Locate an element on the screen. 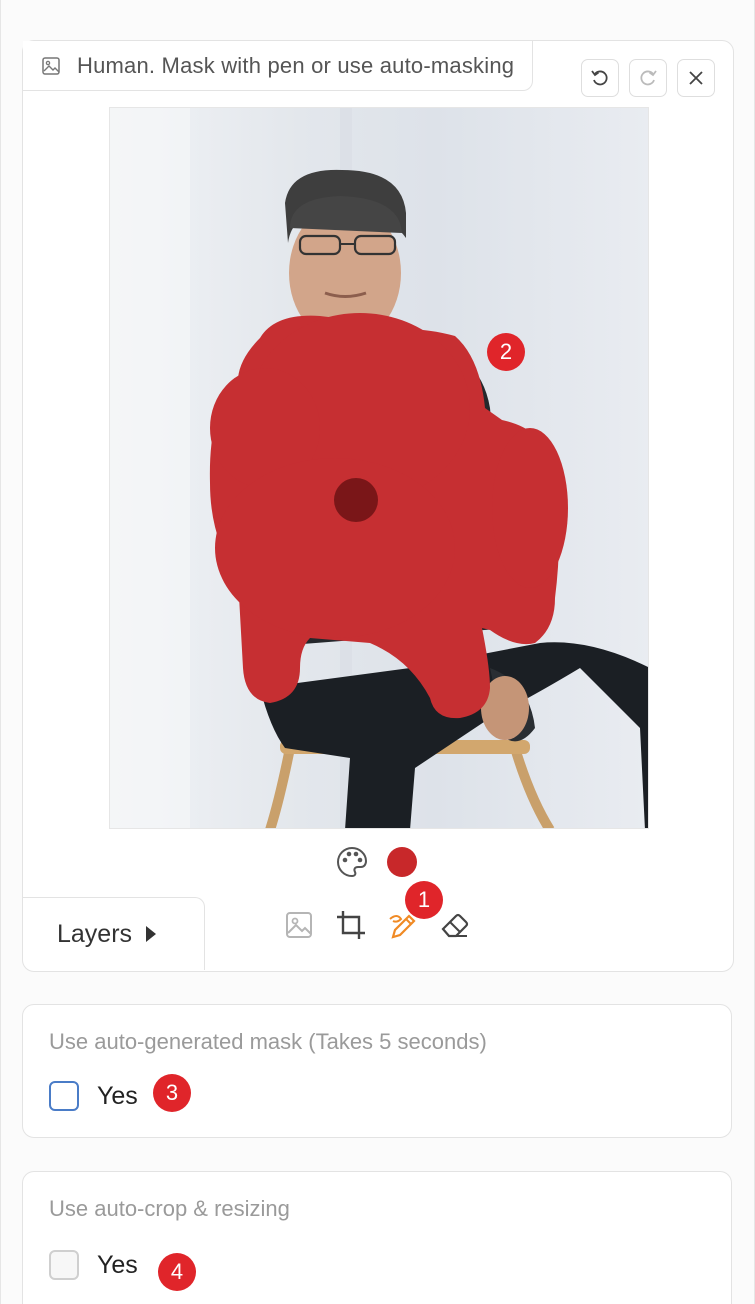 This screenshot has width=755, height=1304. layers-toggle: Layers is located at coordinates (114, 933).